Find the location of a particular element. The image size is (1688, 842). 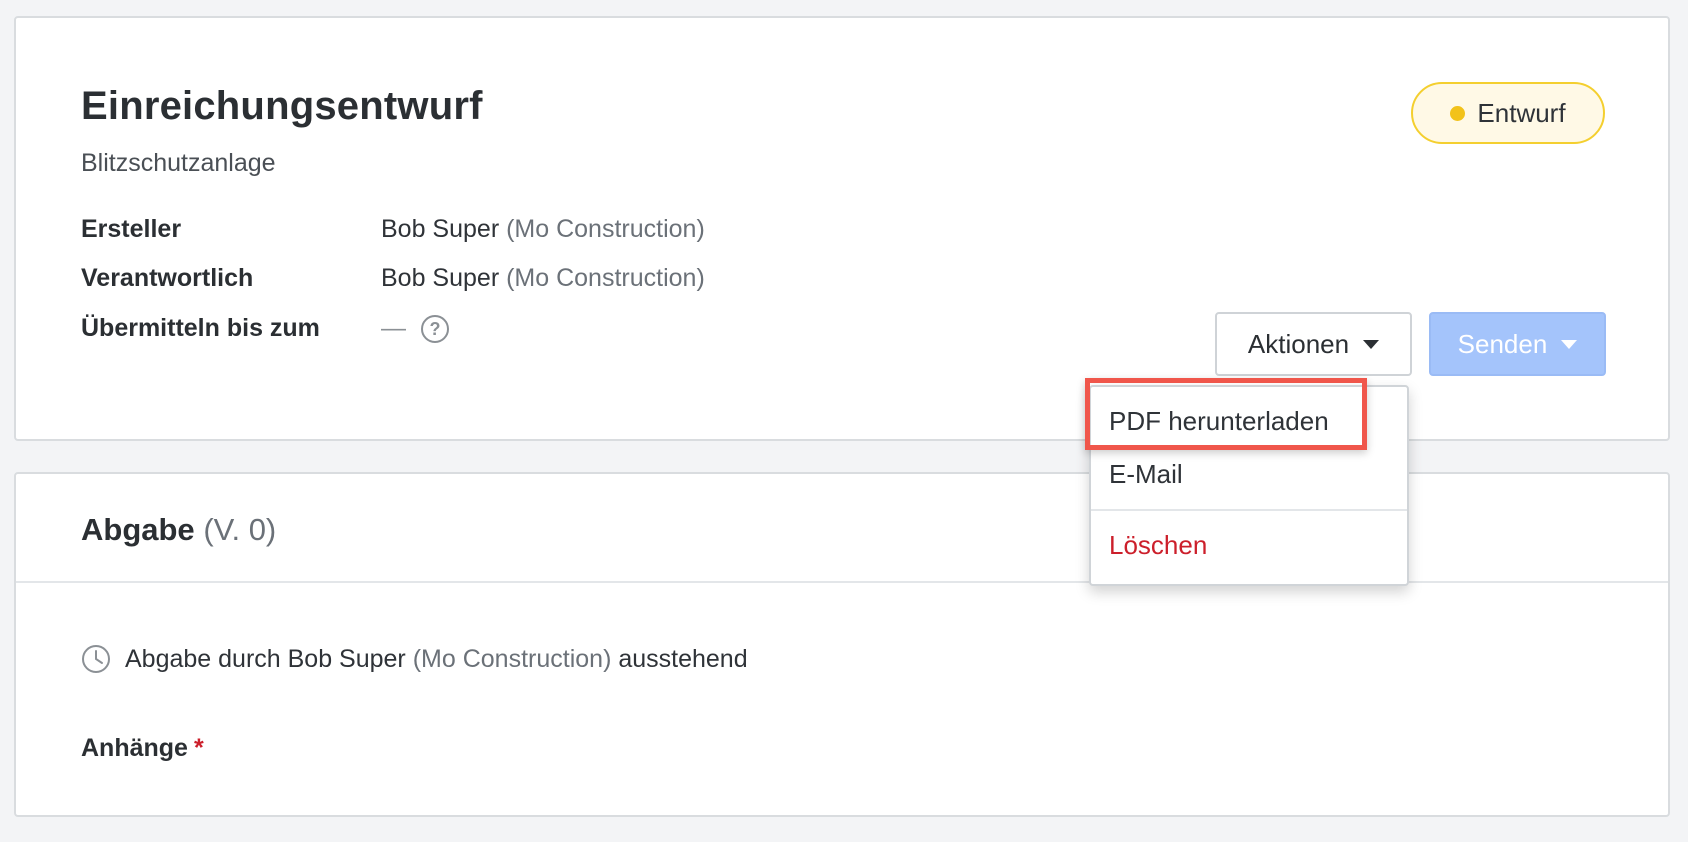

actions-button-label: Aktionen is located at coordinates (1298, 343).